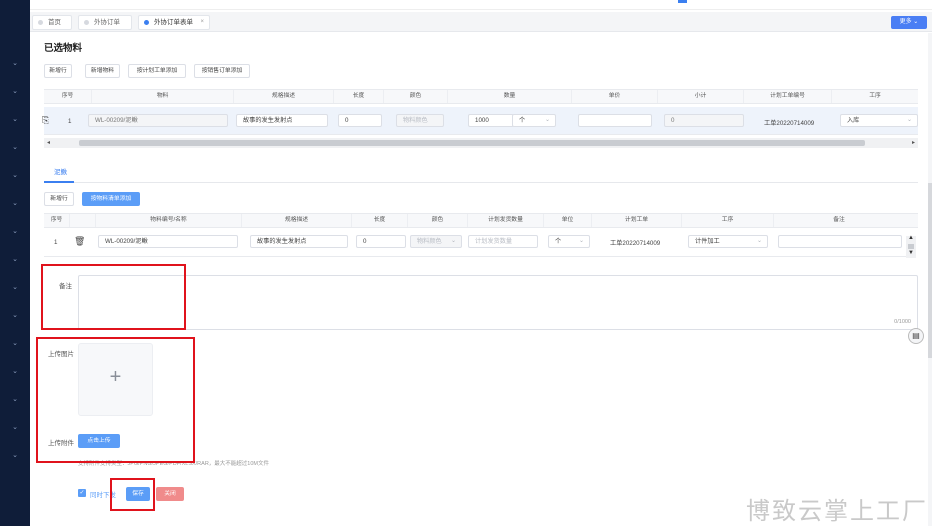 The width and height of the screenshot is (932, 526). Describe the element at coordinates (79, 241) in the screenshot. I see `trash-icon: 🗑` at that location.